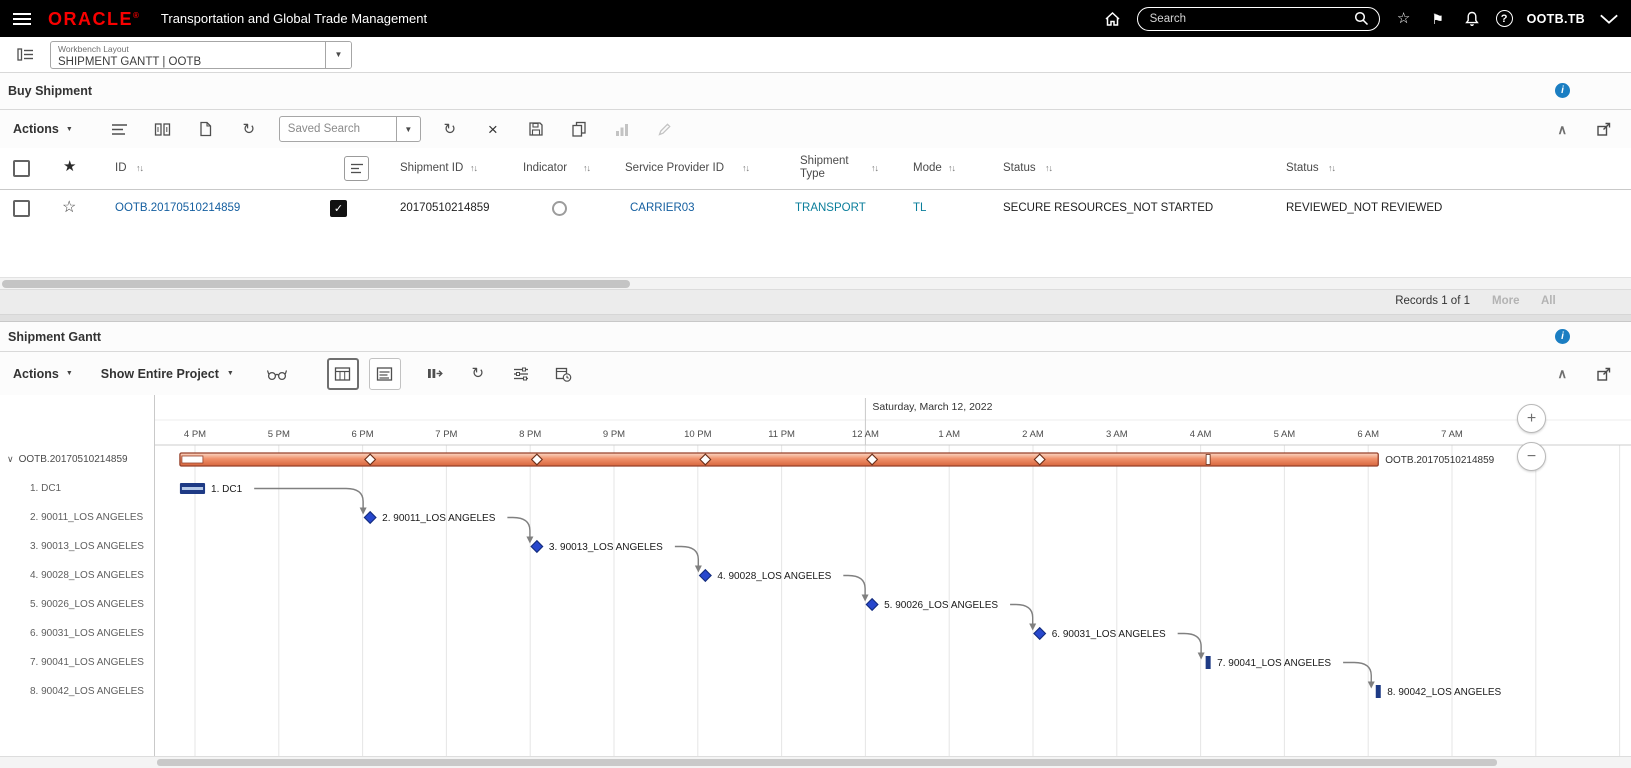 This screenshot has width=1631, height=768. What do you see at coordinates (21, 168) in the screenshot?
I see `select-all-checkbox` at bounding box center [21, 168].